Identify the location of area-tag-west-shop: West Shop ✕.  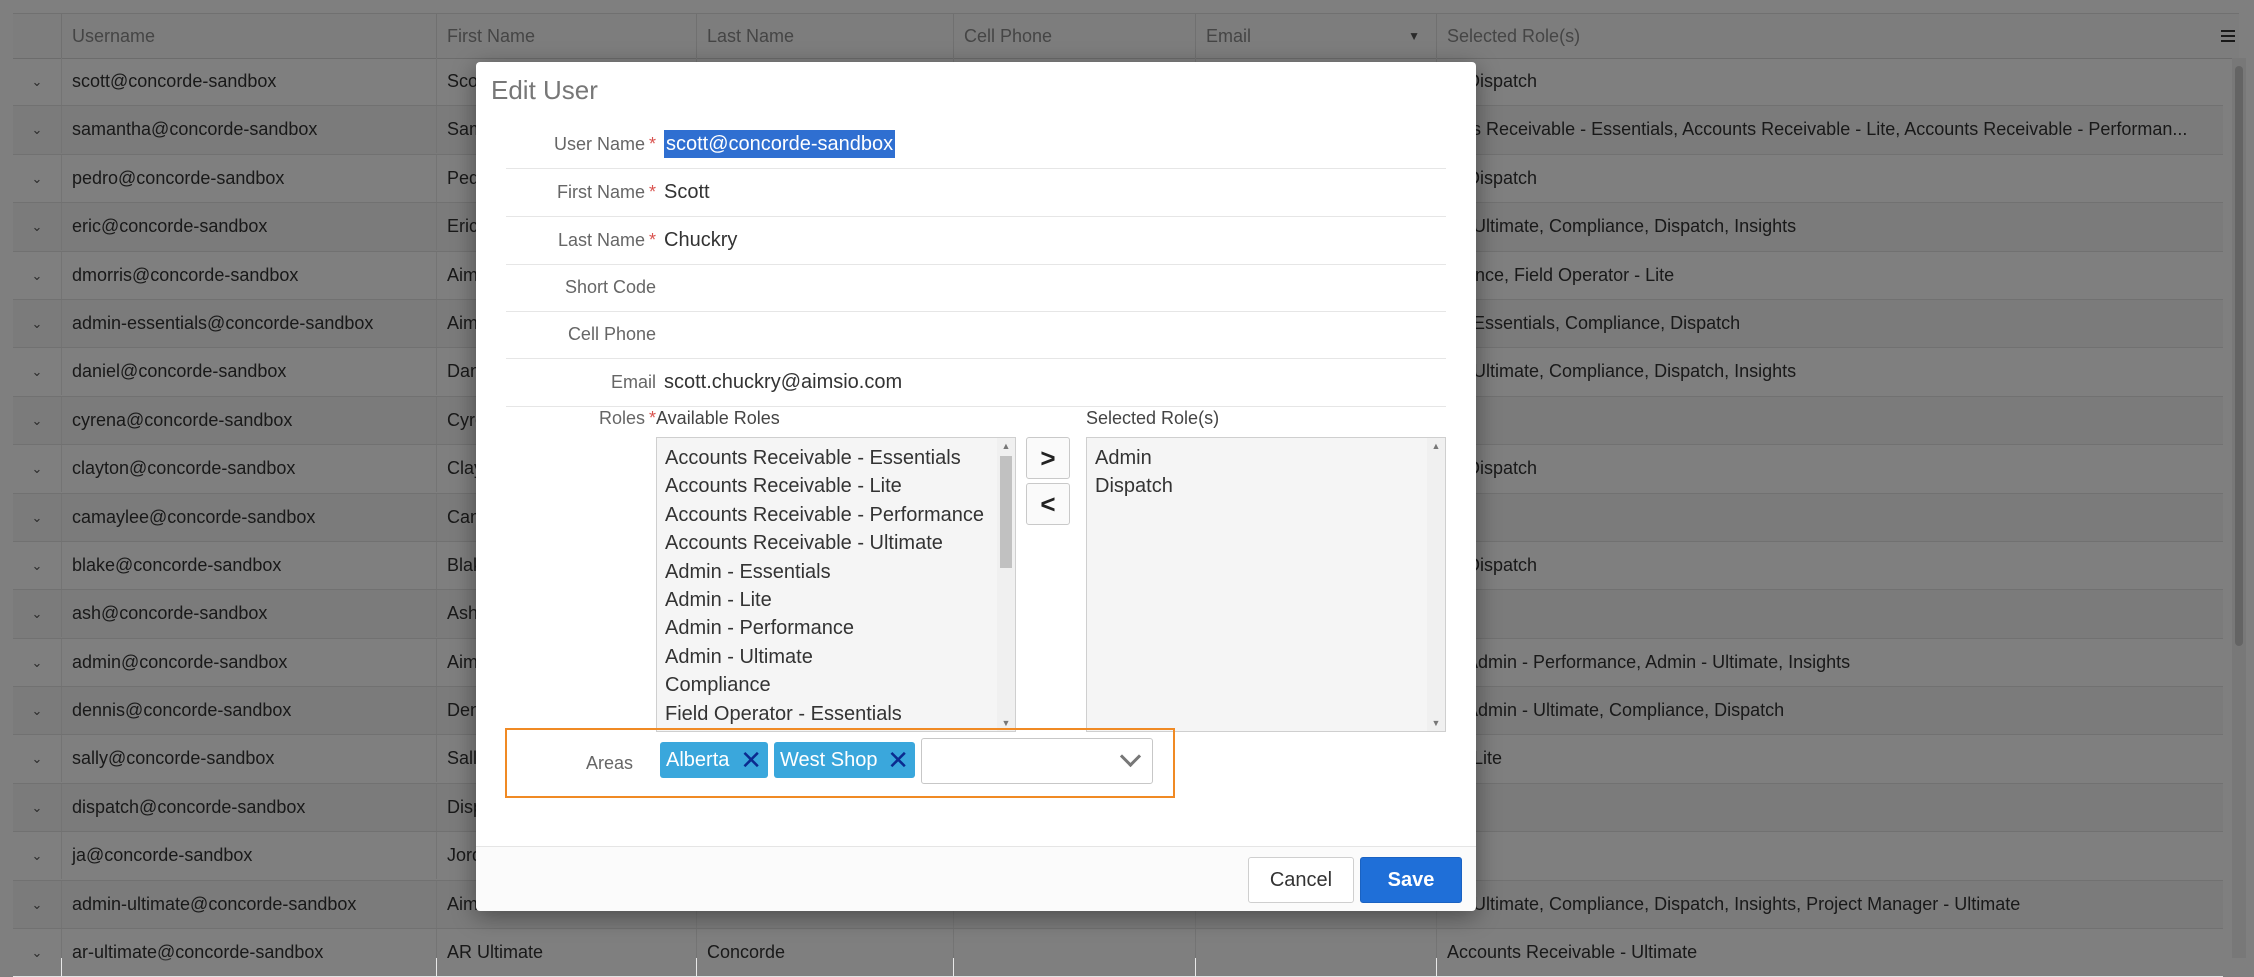
(844, 760).